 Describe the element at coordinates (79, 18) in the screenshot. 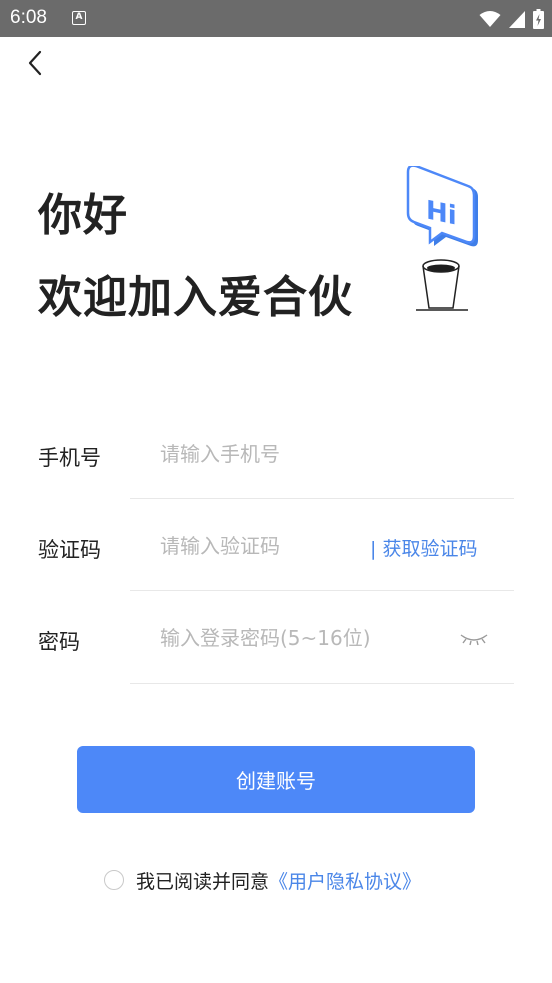

I see `a-notification-icon: A` at that location.